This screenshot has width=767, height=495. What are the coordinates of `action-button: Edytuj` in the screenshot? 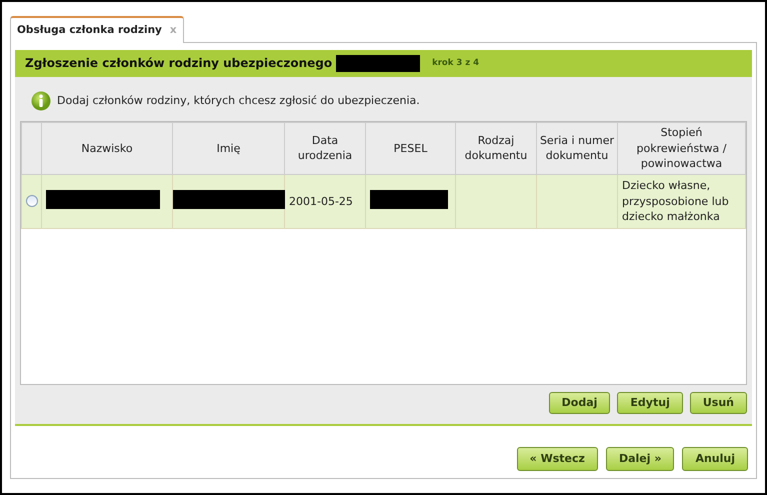 It's located at (650, 403).